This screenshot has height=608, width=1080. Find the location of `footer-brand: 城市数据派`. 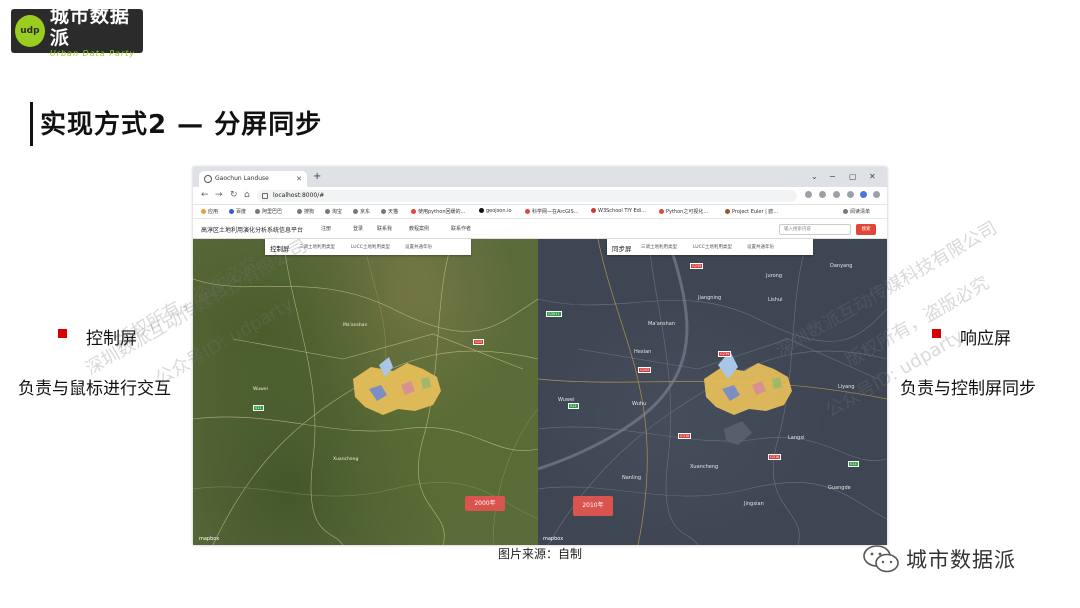

footer-brand: 城市数据派 is located at coordinates (939, 559).